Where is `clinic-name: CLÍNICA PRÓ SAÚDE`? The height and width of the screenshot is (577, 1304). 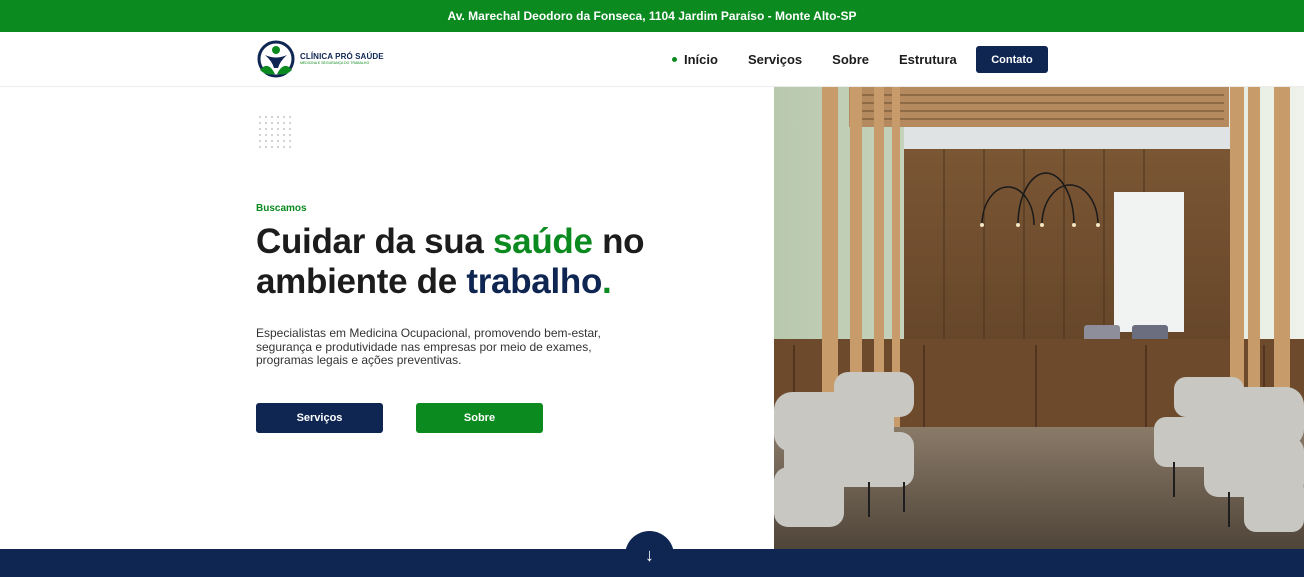 clinic-name: CLÍNICA PRÓ SAÚDE is located at coordinates (342, 56).